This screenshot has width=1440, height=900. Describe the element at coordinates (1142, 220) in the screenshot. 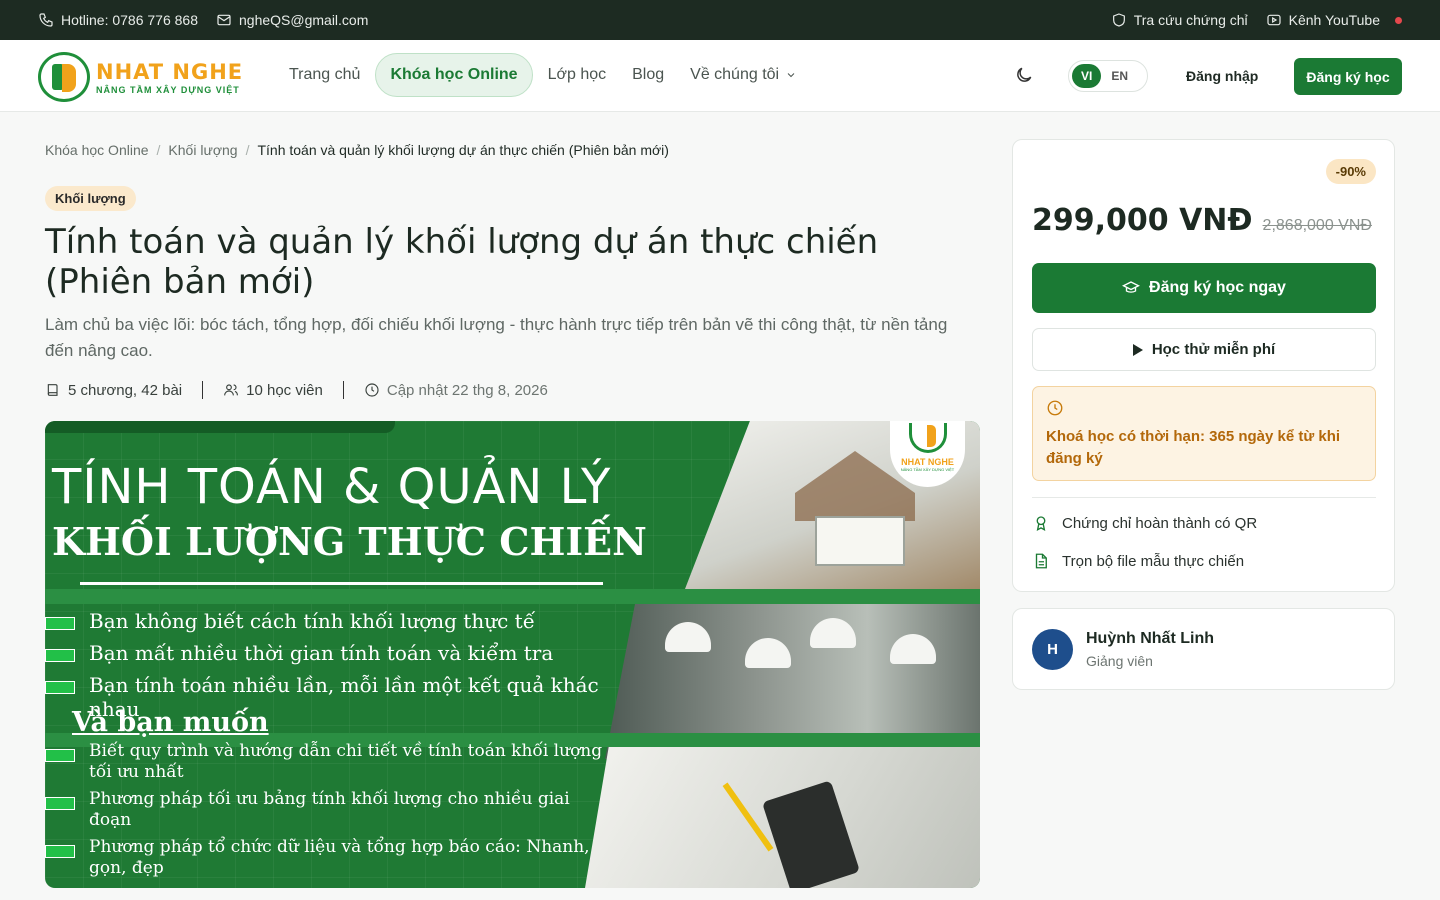

I see `current-price: 299,000 VNĐ` at that location.